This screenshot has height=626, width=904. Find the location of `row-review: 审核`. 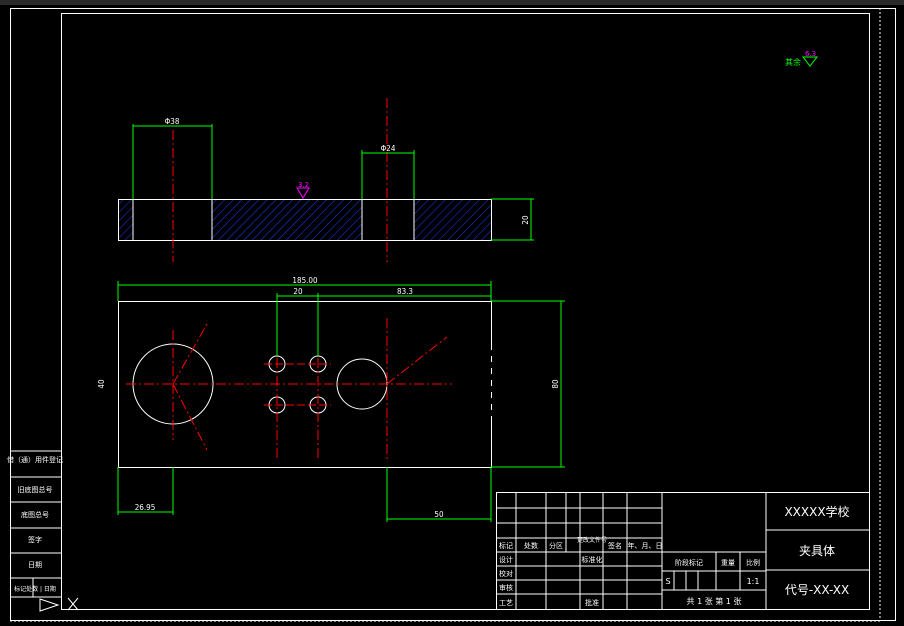

row-review: 审核 is located at coordinates (506, 587).